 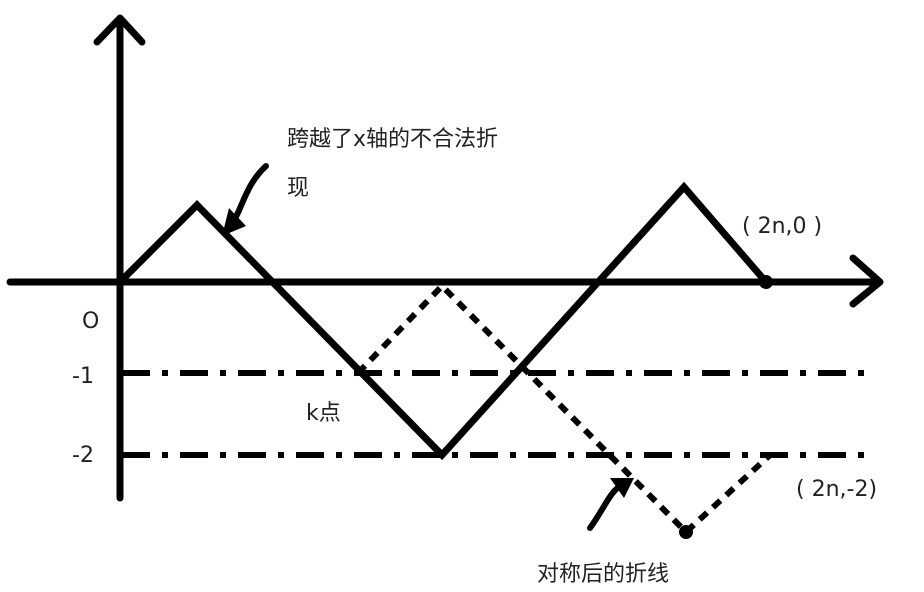 What do you see at coordinates (245, 199) in the screenshot?
I see `illegal-path-pointer-arrow` at bounding box center [245, 199].